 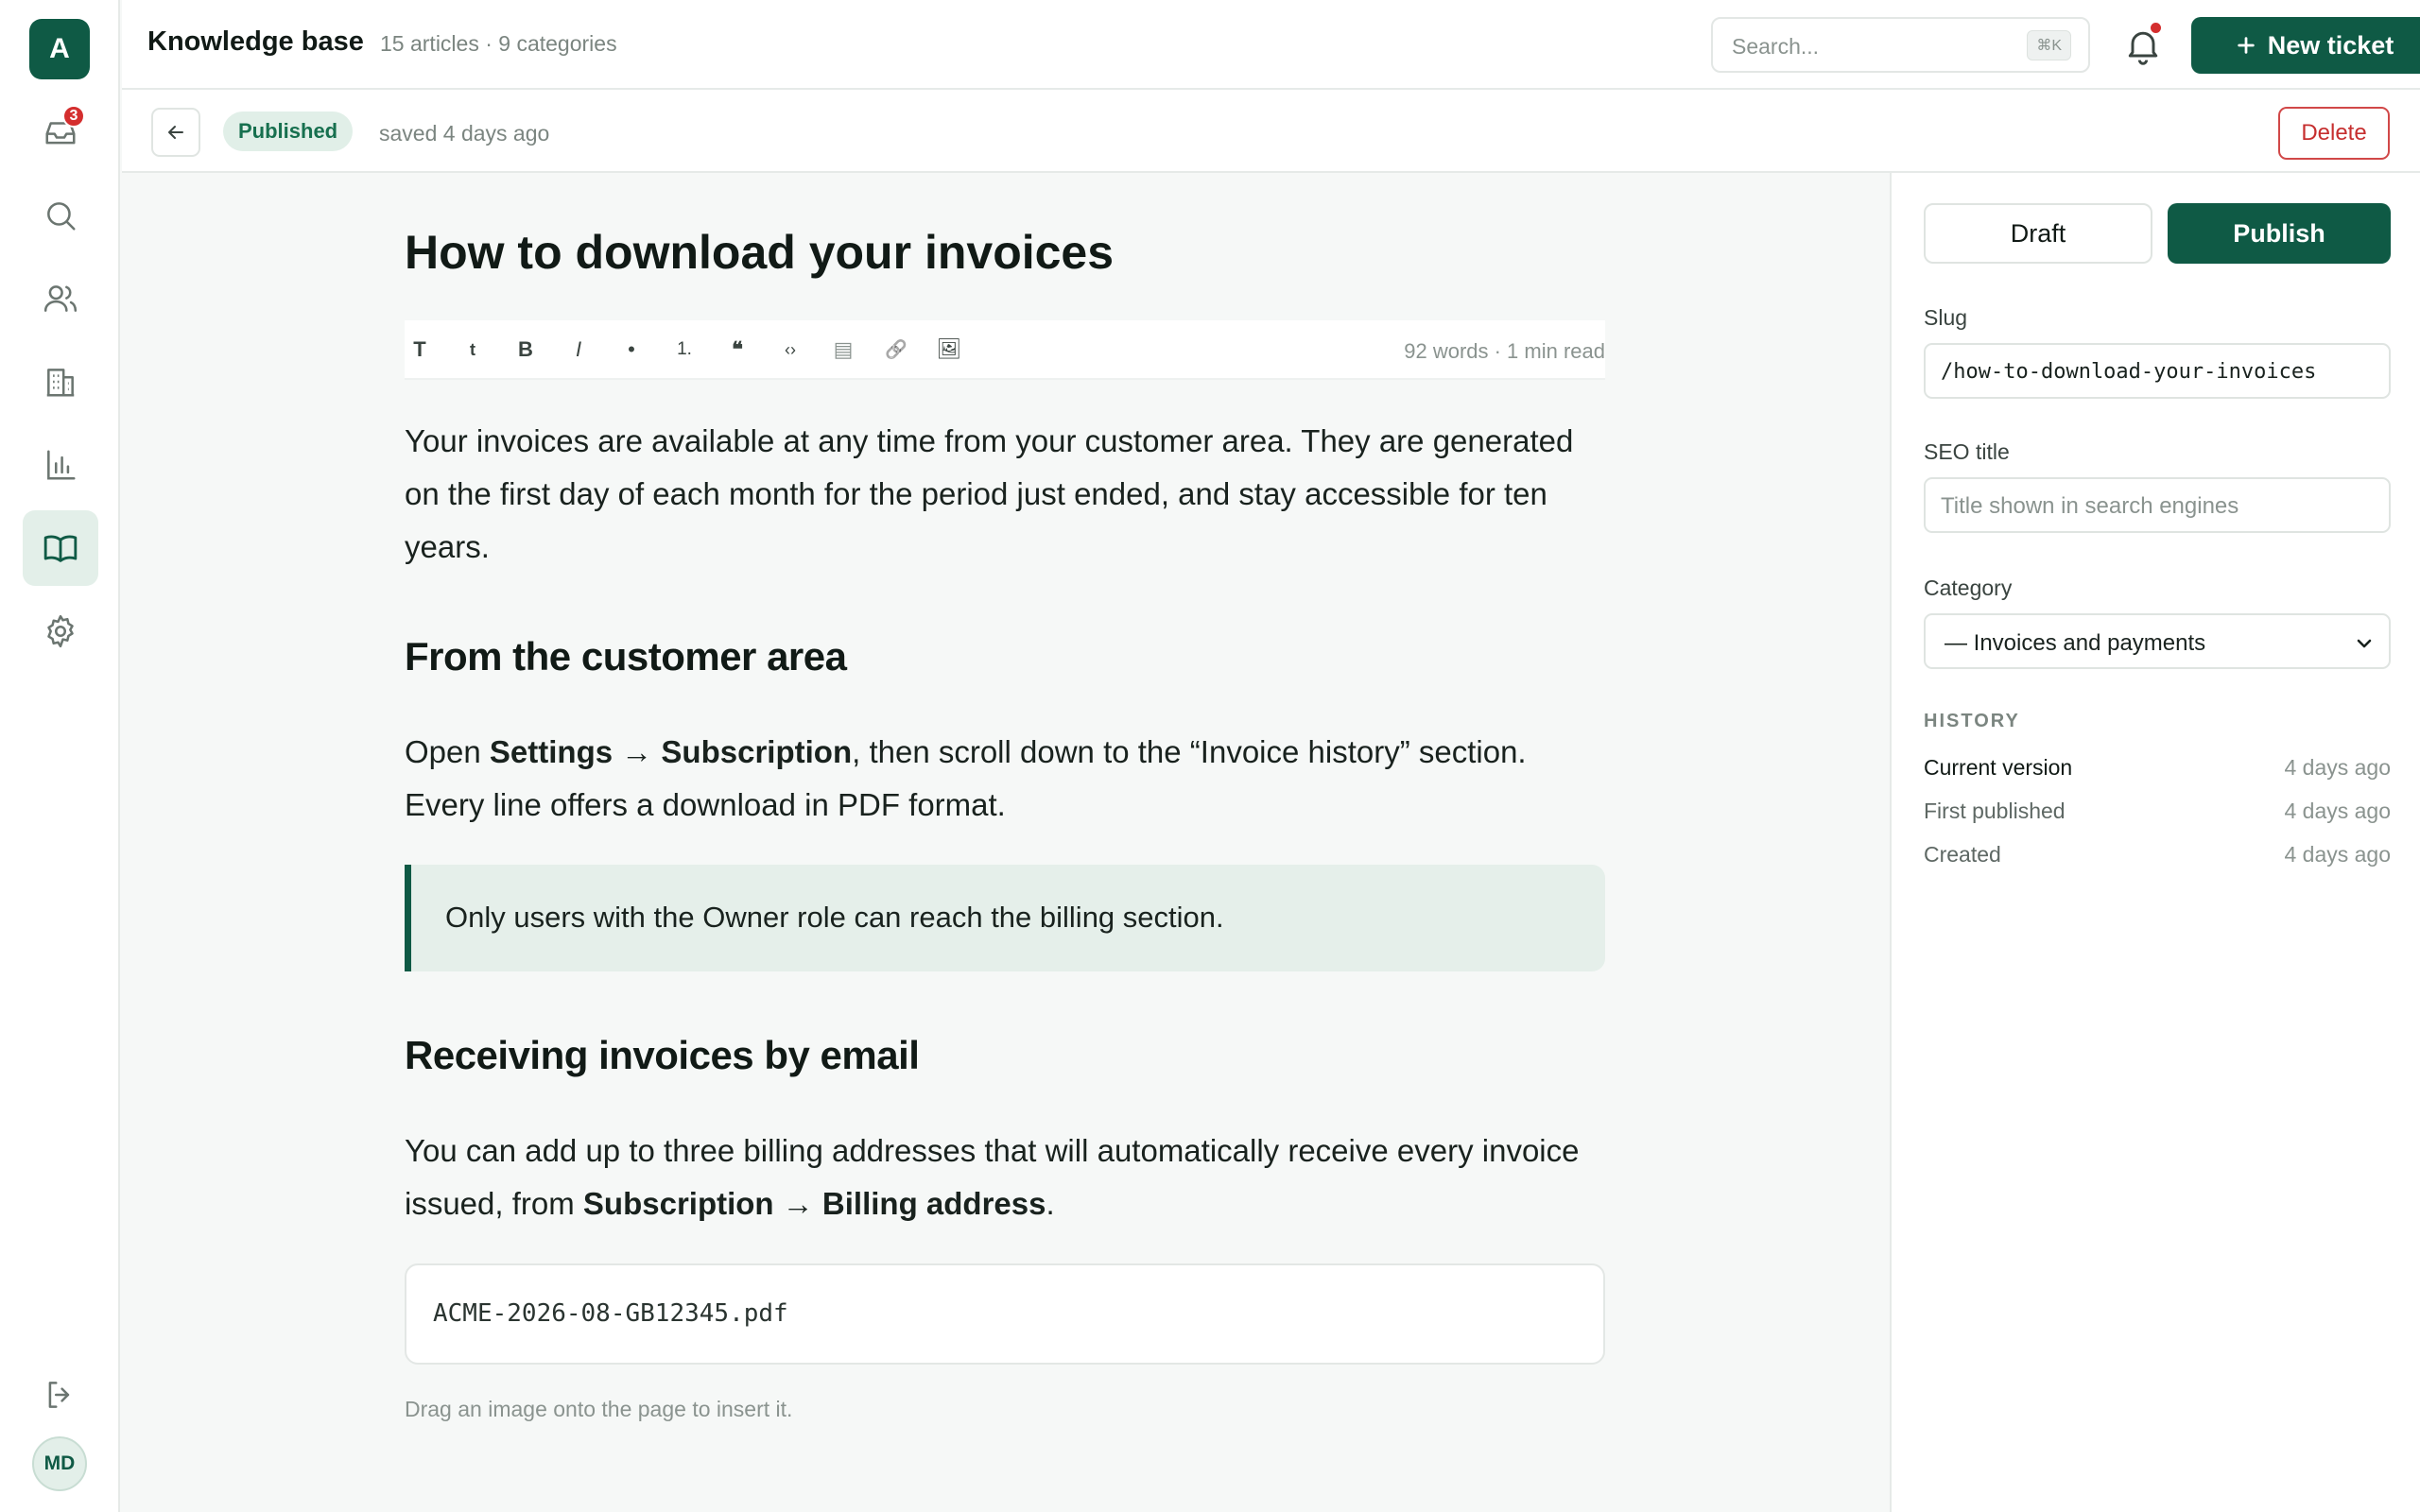 What do you see at coordinates (60, 132) in the screenshot?
I see `nav-inbox: 3` at bounding box center [60, 132].